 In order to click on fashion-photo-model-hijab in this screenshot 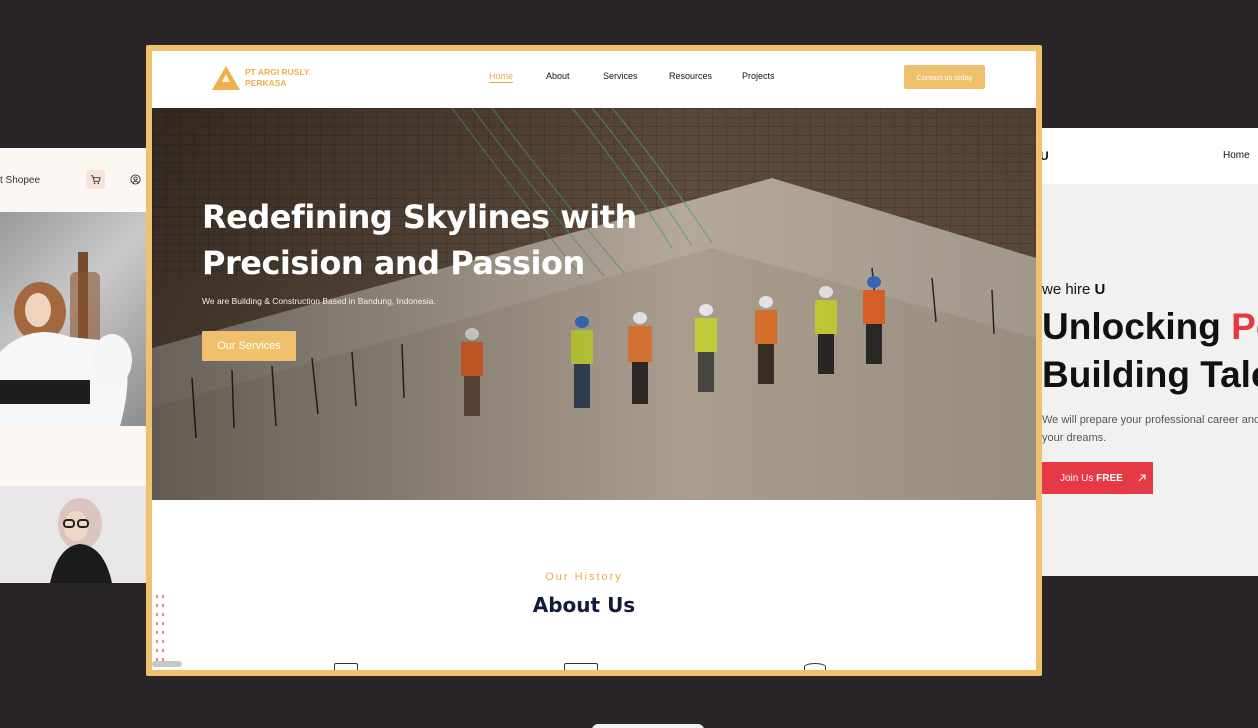, I will do `click(73, 319)`.